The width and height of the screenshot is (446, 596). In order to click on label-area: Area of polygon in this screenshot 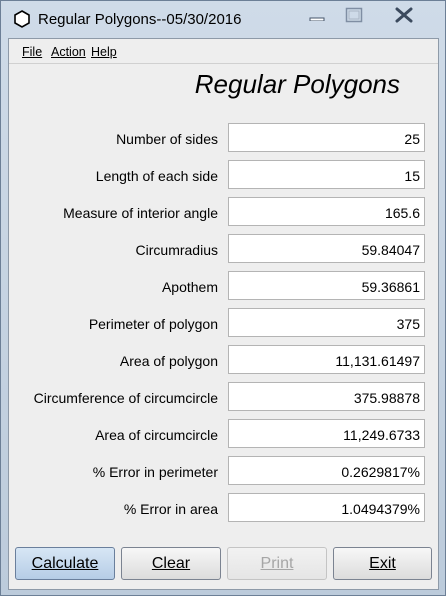, I will do `click(168, 361)`.